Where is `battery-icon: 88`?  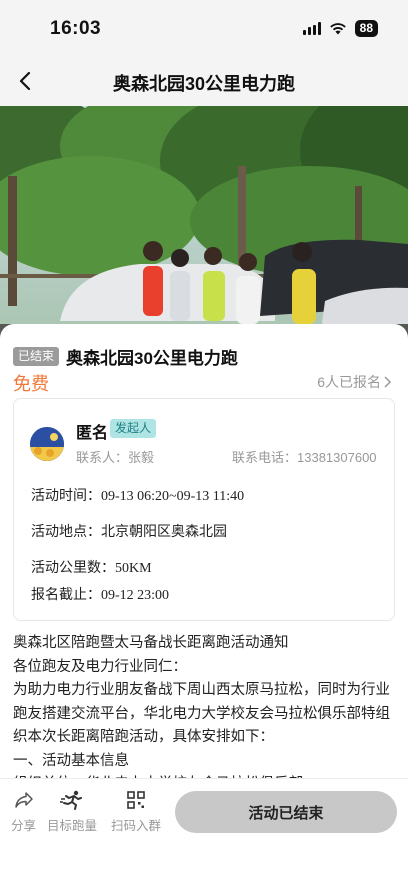
battery-icon: 88 is located at coordinates (366, 28).